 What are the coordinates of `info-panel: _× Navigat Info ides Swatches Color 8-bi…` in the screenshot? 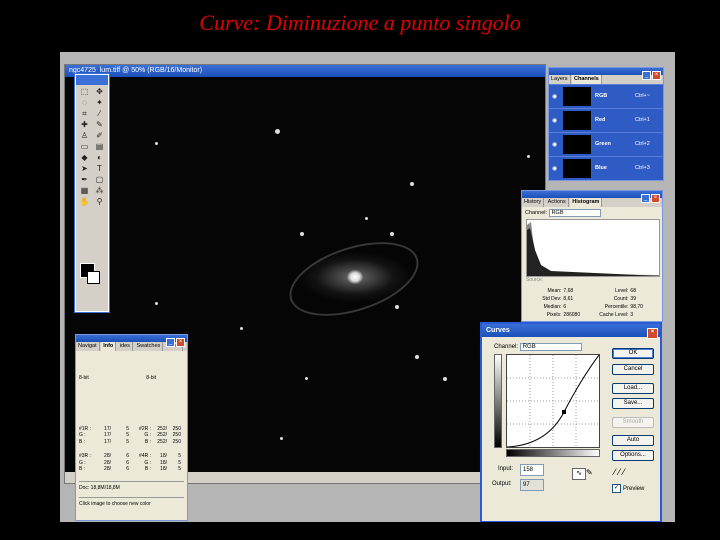 It's located at (131, 427).